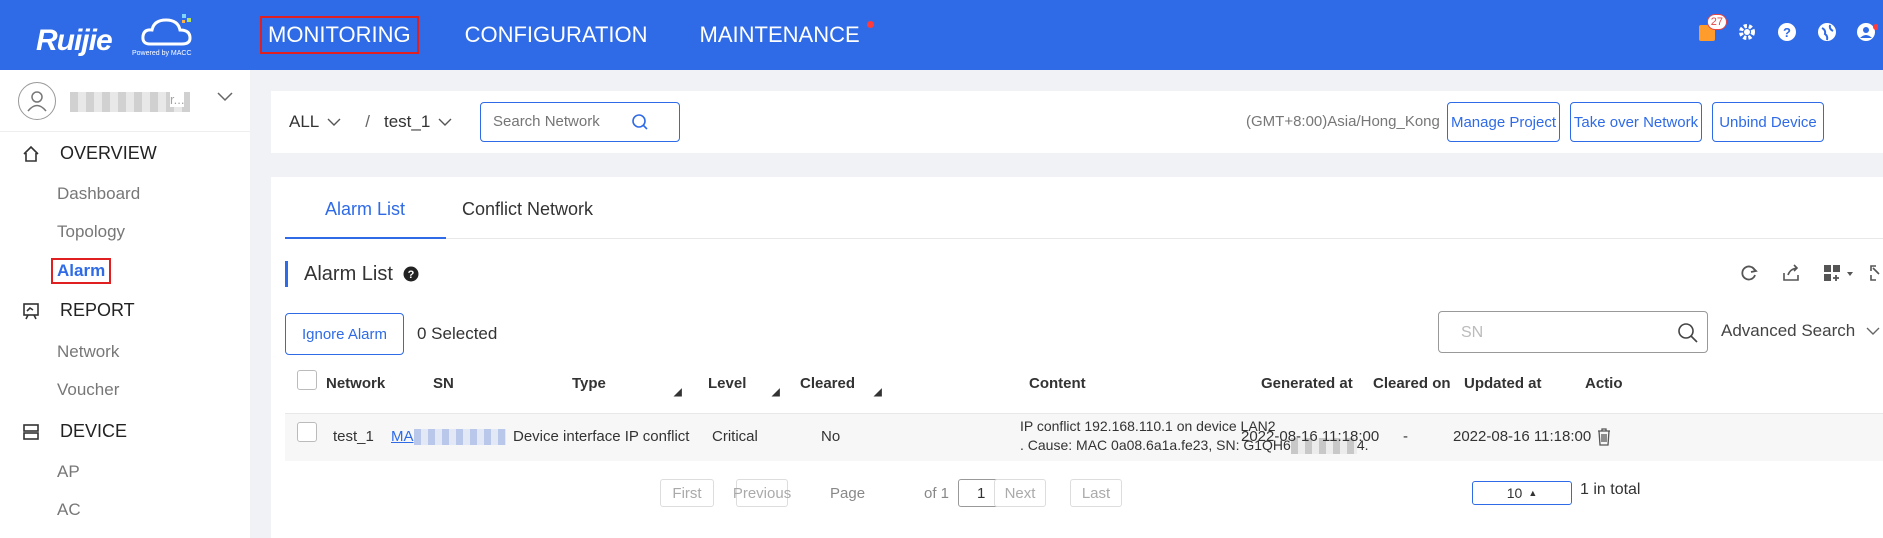  I want to click on col-level: Level, so click(727, 383).